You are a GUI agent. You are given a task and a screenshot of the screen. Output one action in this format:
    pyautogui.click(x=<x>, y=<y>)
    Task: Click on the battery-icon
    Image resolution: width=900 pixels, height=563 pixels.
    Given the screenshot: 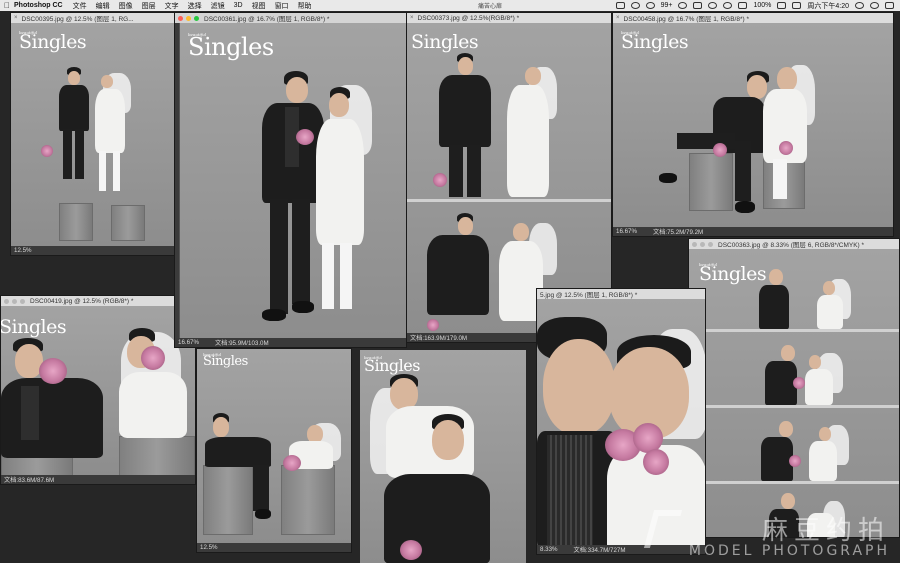 What is the action you would take?
    pyautogui.click(x=782, y=5)
    